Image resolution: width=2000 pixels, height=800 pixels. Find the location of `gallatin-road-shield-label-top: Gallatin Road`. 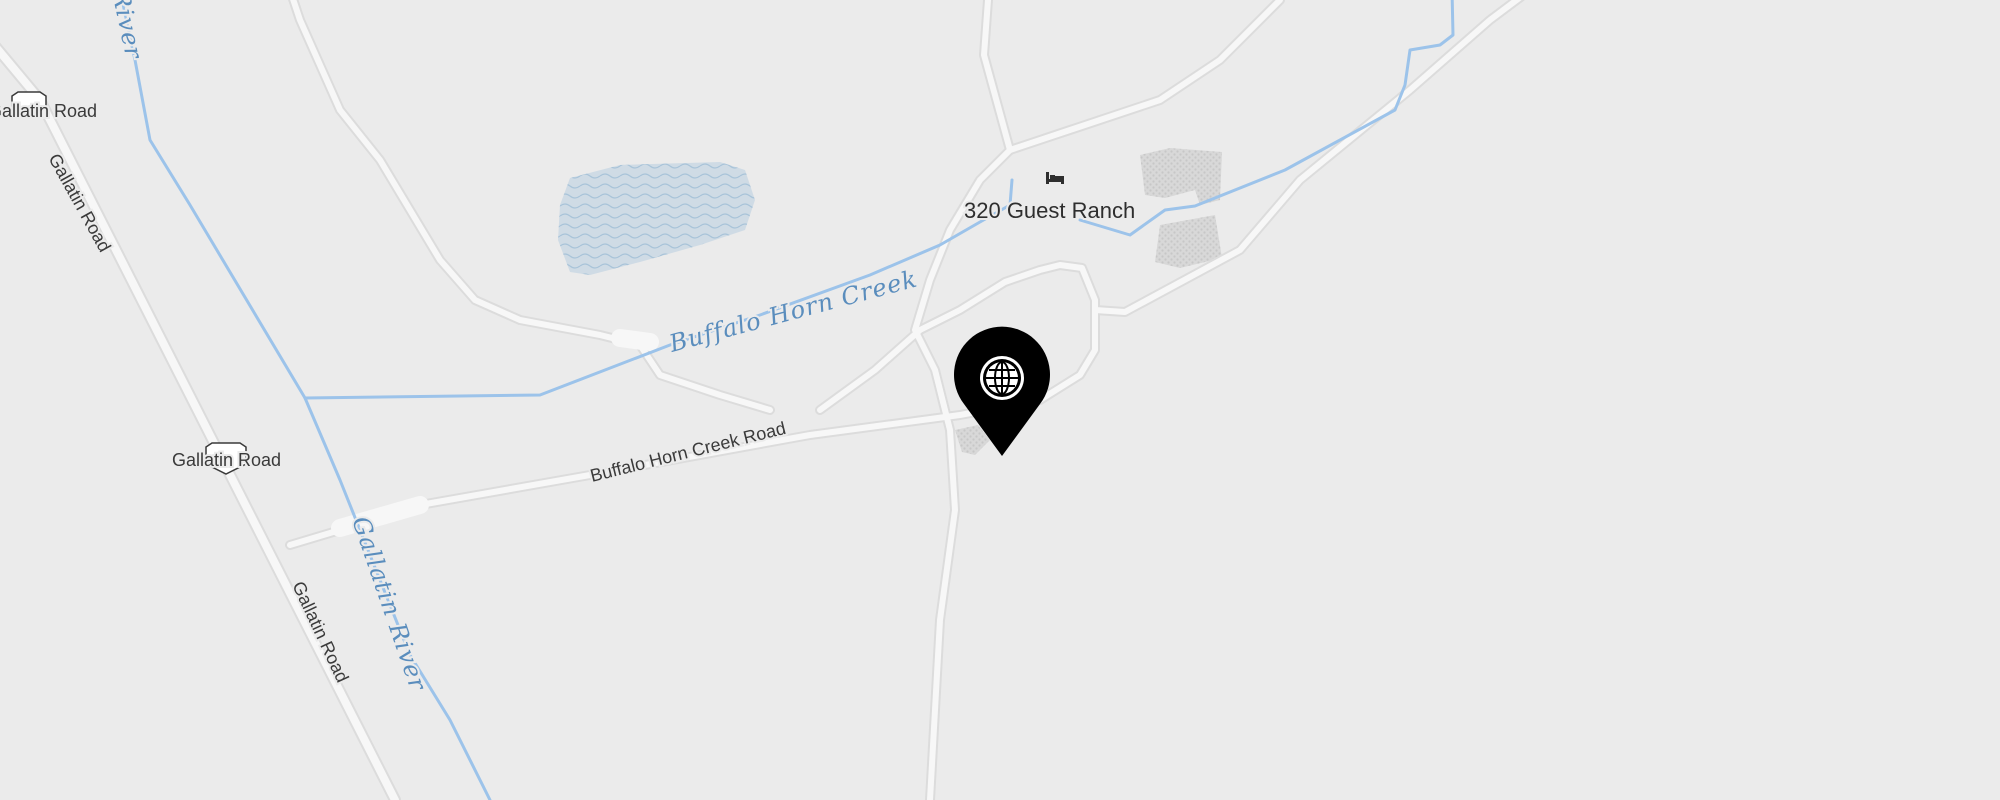

gallatin-road-shield-label-top: Gallatin Road is located at coordinates (48, 111).